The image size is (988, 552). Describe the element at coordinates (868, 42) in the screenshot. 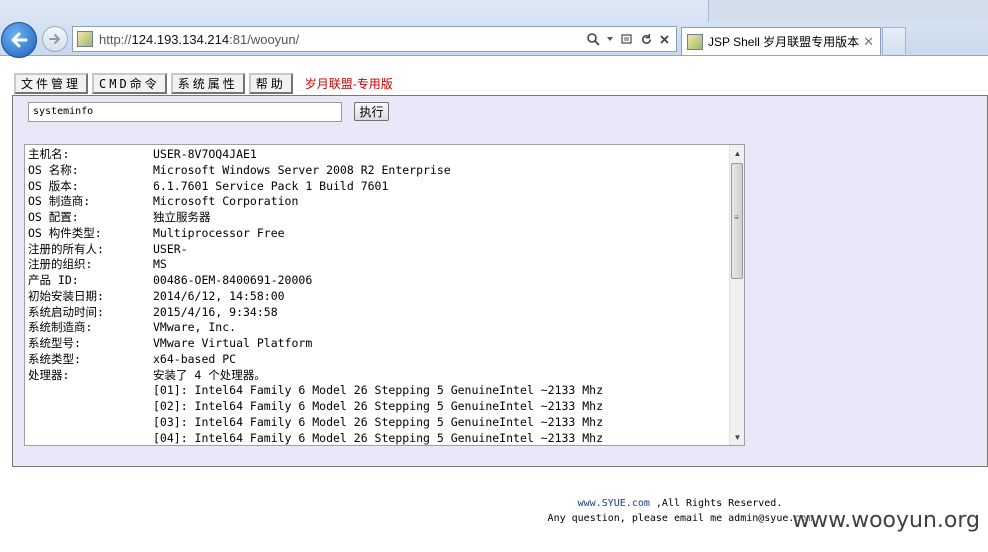

I see `tab-close-icon: ✕` at that location.